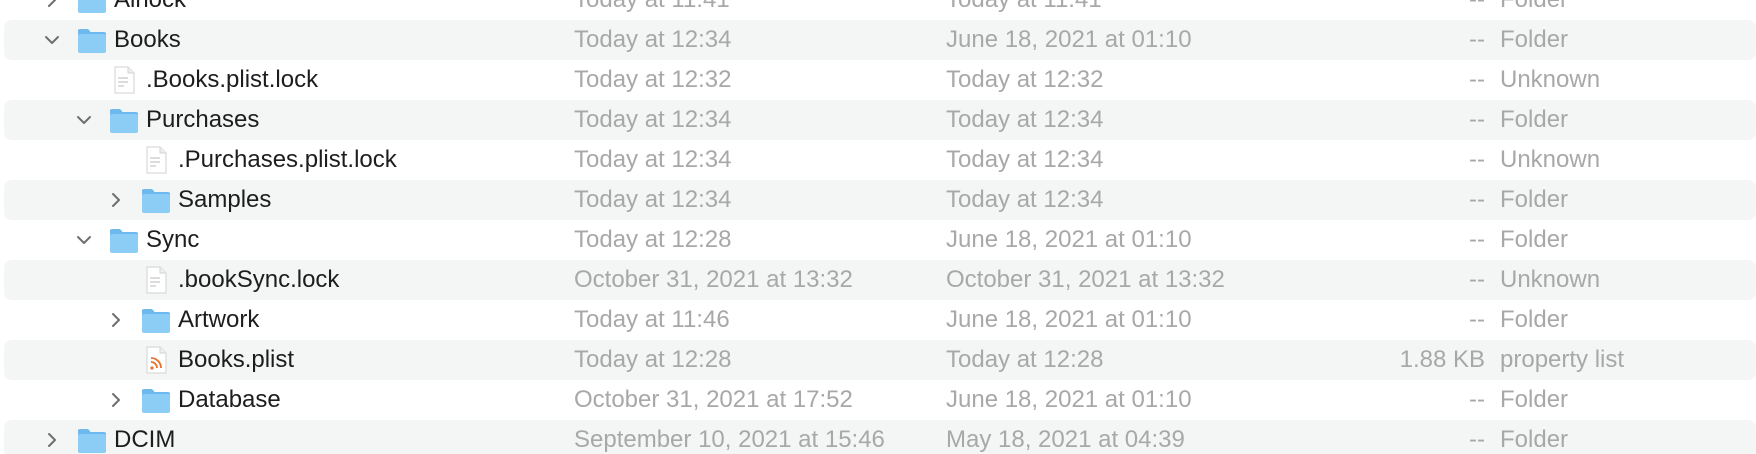 The height and width of the screenshot is (454, 1756). Describe the element at coordinates (173, 239) in the screenshot. I see `file-name: Sync` at that location.